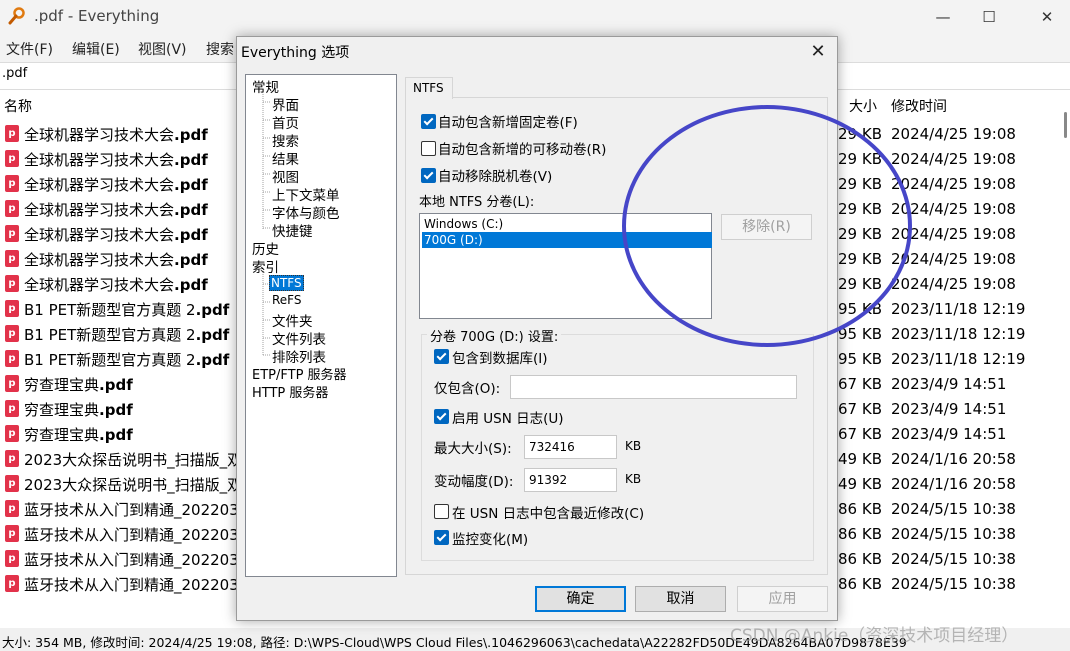 The height and width of the screenshot is (651, 1070). I want to click on tree-connector-lines, so click(266, 224).